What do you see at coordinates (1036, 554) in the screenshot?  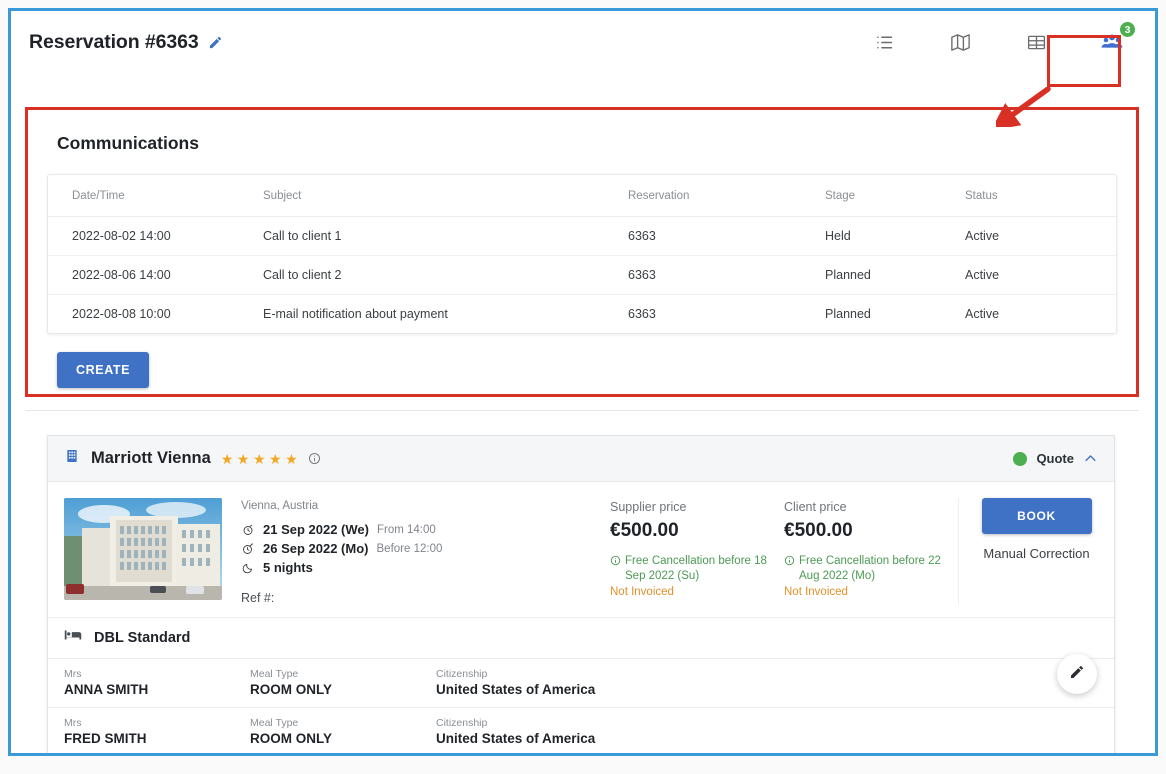 I see `manual-correction-link: Manual Correction` at bounding box center [1036, 554].